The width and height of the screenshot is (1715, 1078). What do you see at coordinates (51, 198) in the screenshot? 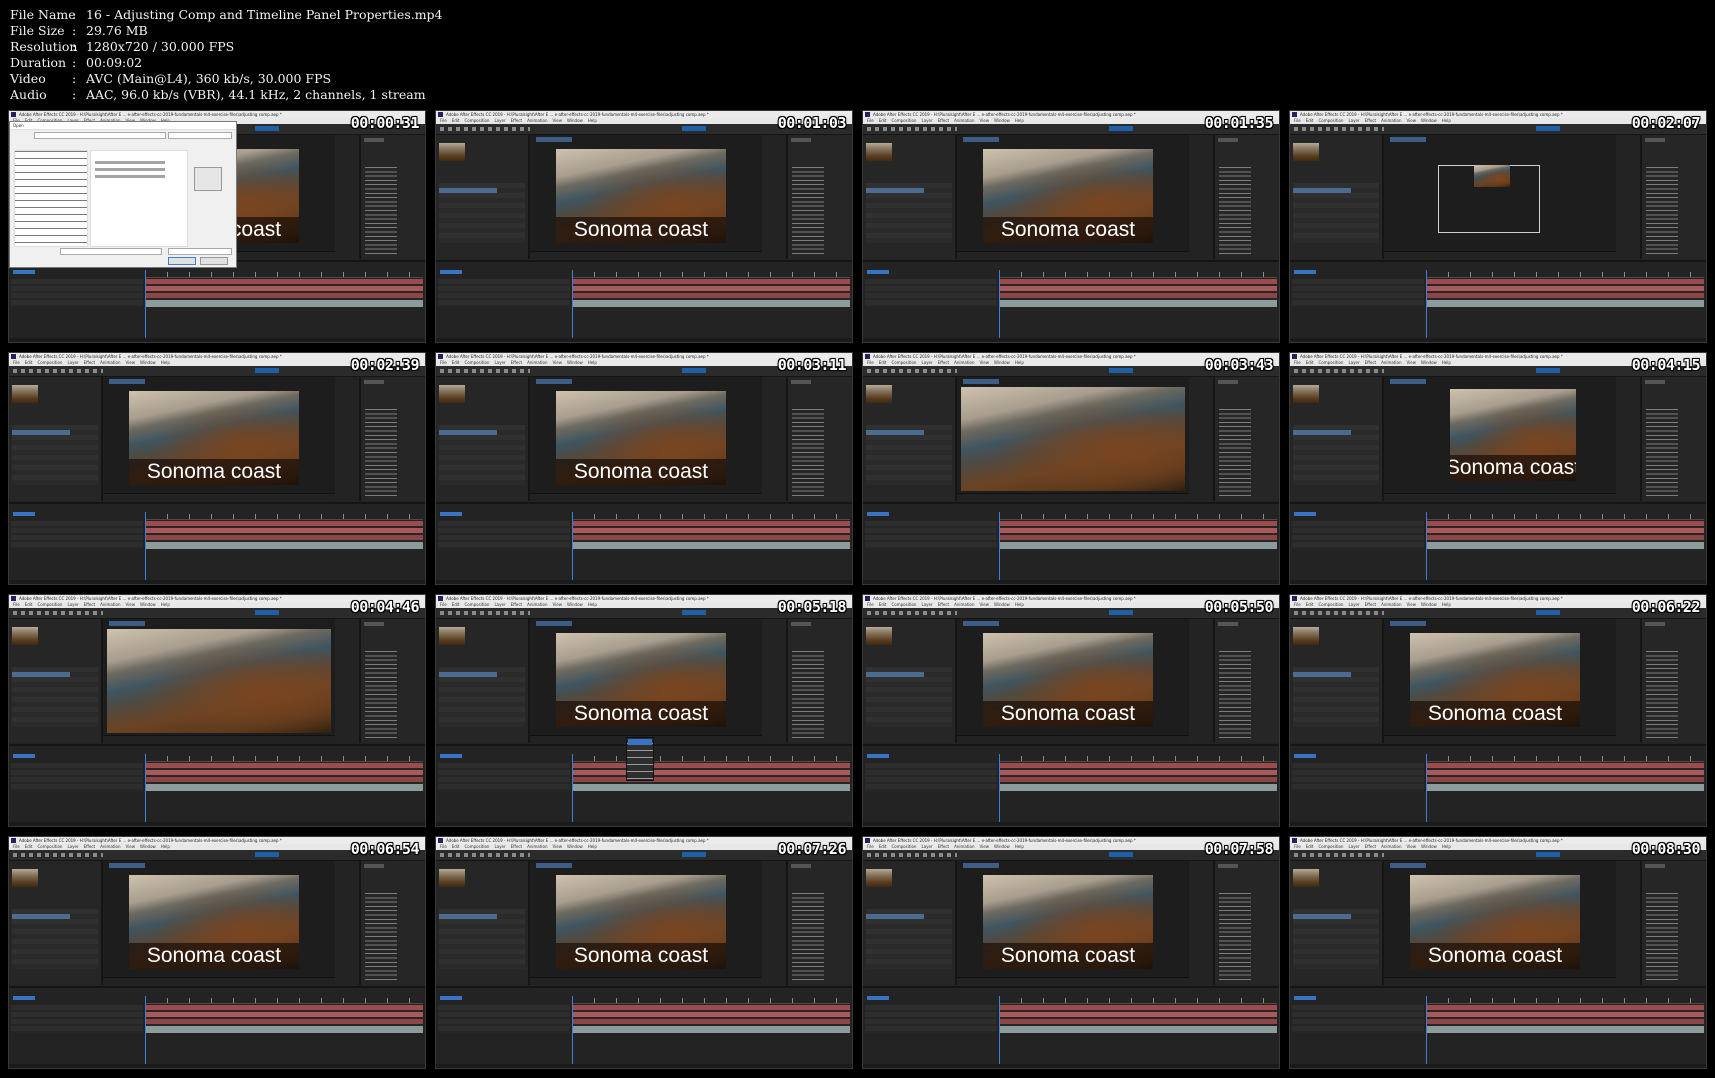
I see `folder-tree` at bounding box center [51, 198].